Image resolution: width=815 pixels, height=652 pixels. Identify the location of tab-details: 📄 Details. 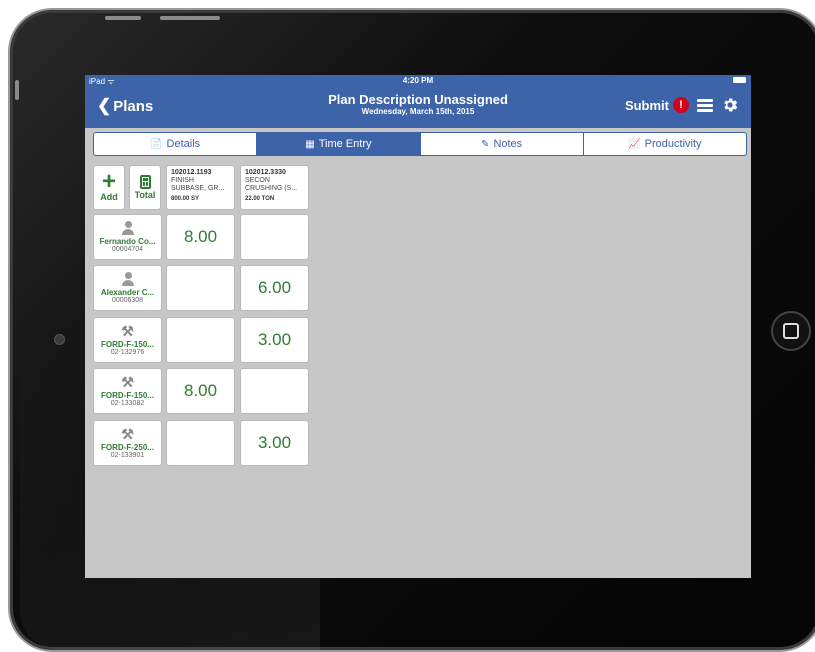
(176, 144).